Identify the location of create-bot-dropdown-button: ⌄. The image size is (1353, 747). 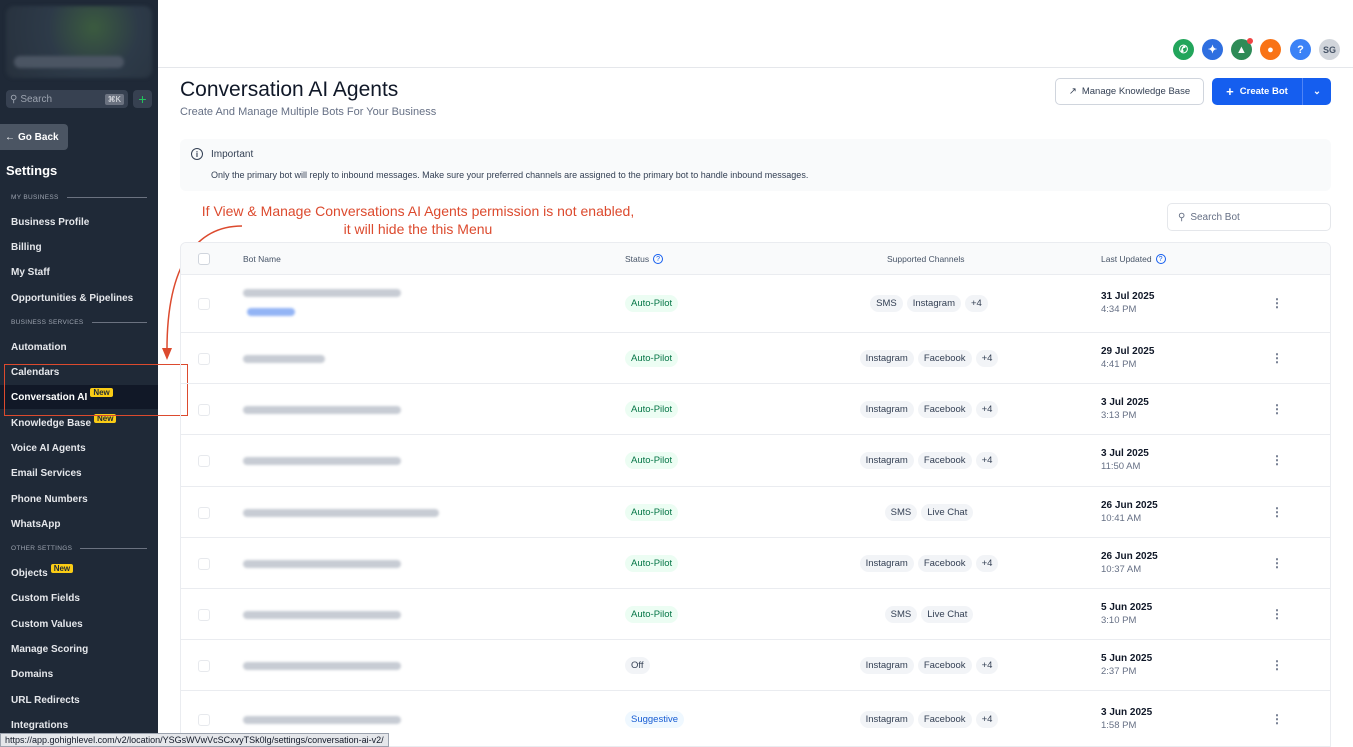
(1317, 91).